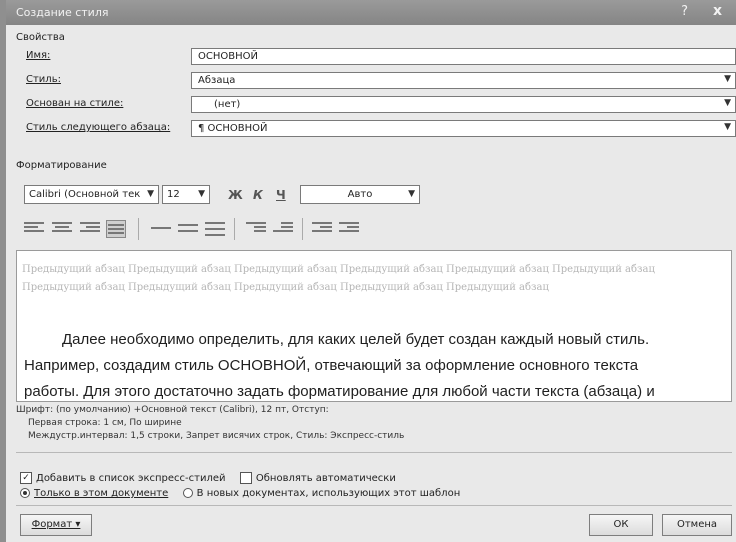 This screenshot has width=736, height=542. Describe the element at coordinates (25, 493) in the screenshot. I see `only-this-document-radio` at that location.